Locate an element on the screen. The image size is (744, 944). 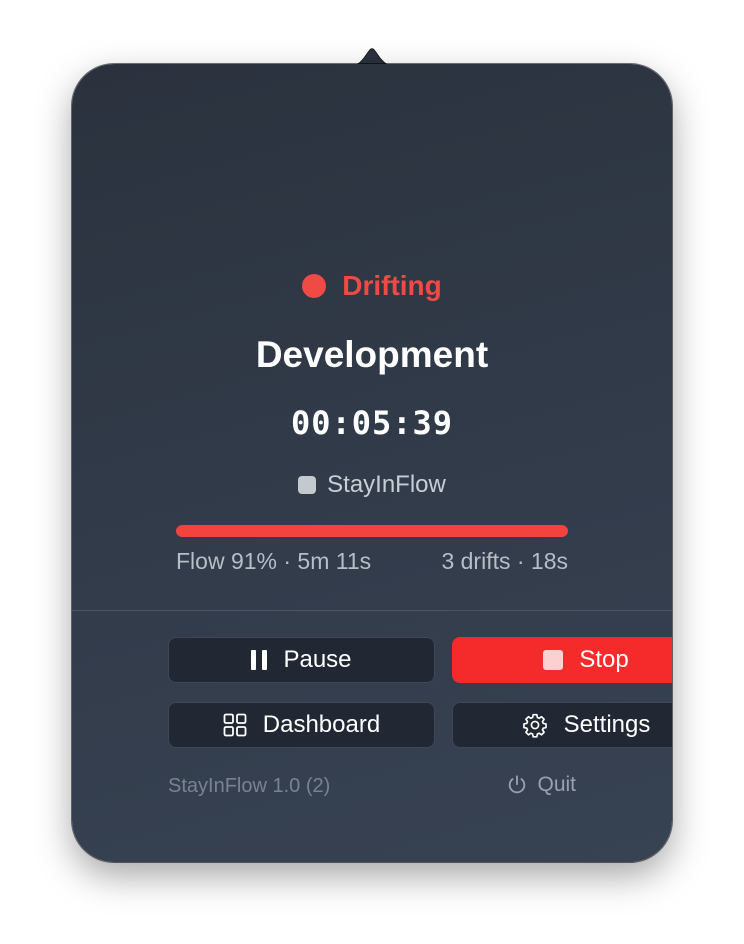
session-stats: Flow 91% · 5m 11s 3 drifts · 18s is located at coordinates (372, 561).